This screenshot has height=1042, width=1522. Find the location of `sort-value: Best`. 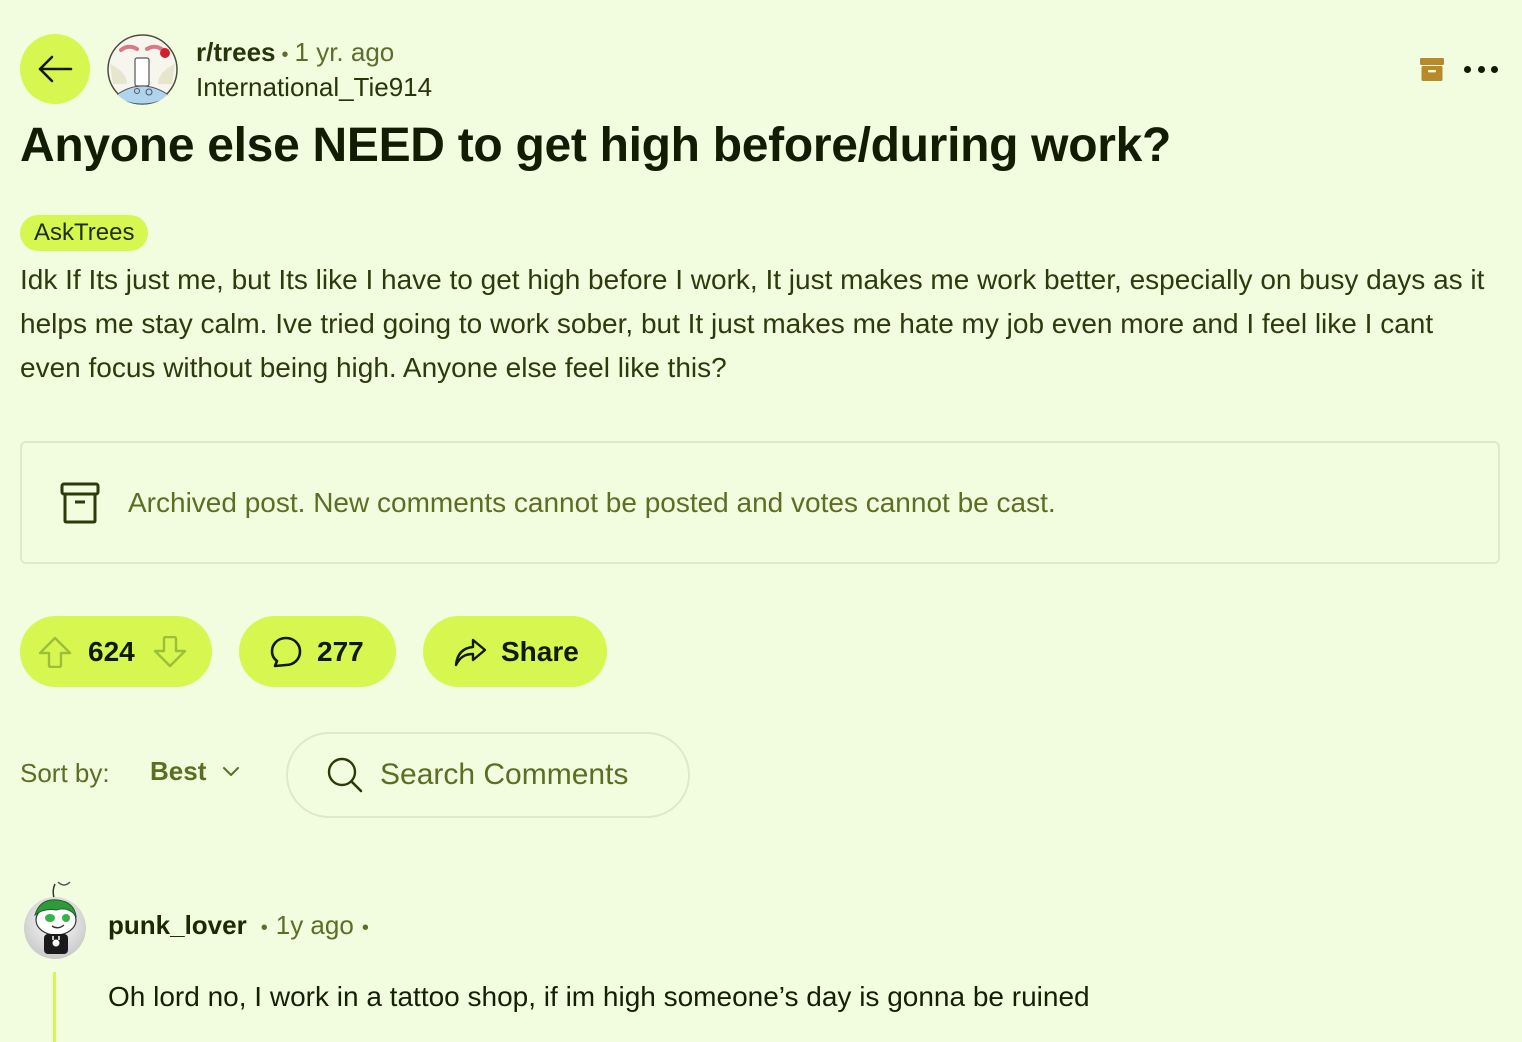

sort-value: Best is located at coordinates (178, 771).